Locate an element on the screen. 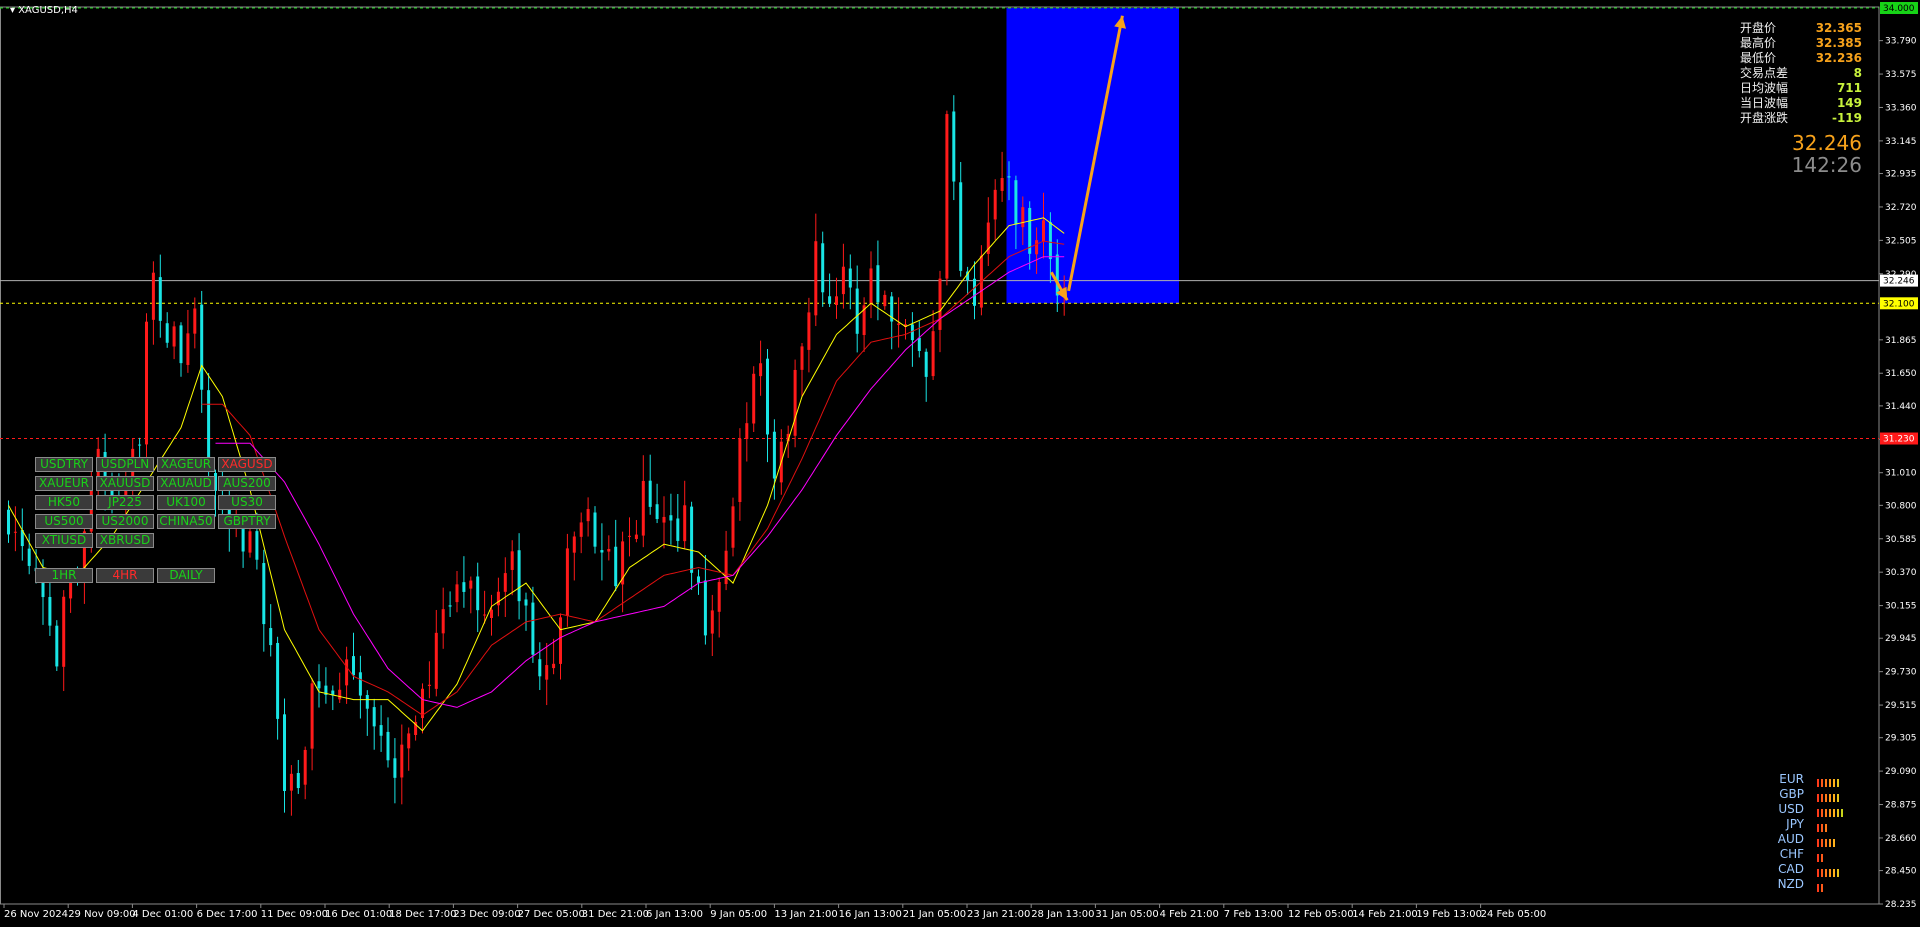 The height and width of the screenshot is (927, 1920). time-tick-label: 16 Jan 13:00 is located at coordinates (870, 914).